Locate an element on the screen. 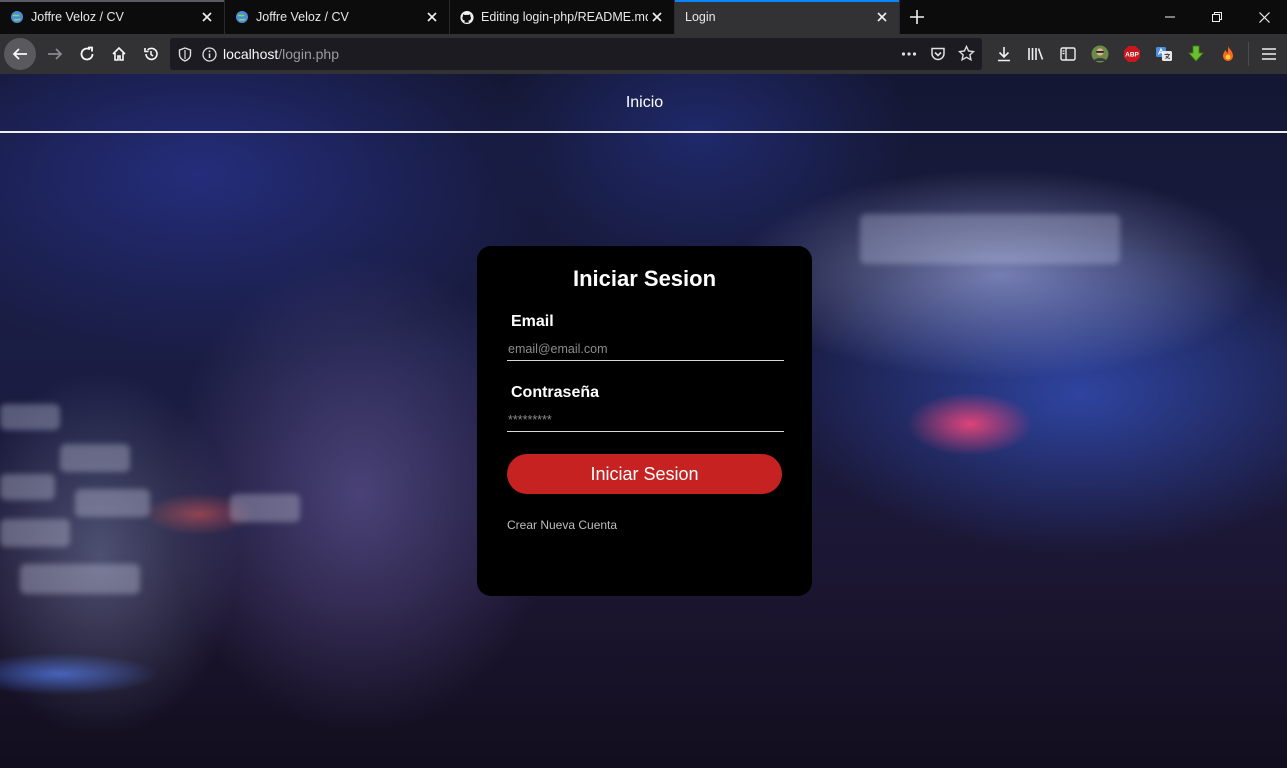 The image size is (1287, 768). library-icon is located at coordinates (1036, 54).